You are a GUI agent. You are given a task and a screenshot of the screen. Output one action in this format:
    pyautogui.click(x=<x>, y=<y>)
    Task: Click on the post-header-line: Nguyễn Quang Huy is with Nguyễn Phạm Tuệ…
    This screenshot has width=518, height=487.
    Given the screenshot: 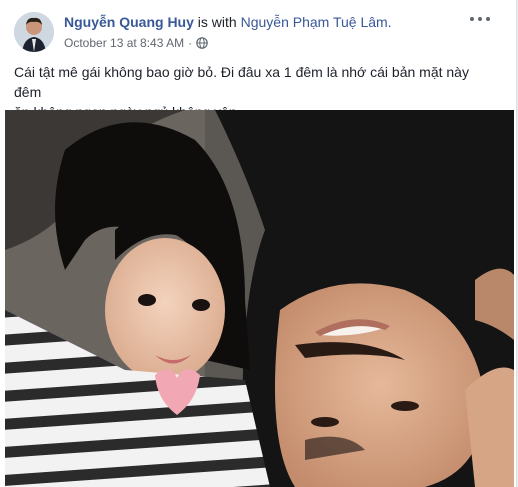 What is the action you would take?
    pyautogui.click(x=228, y=22)
    